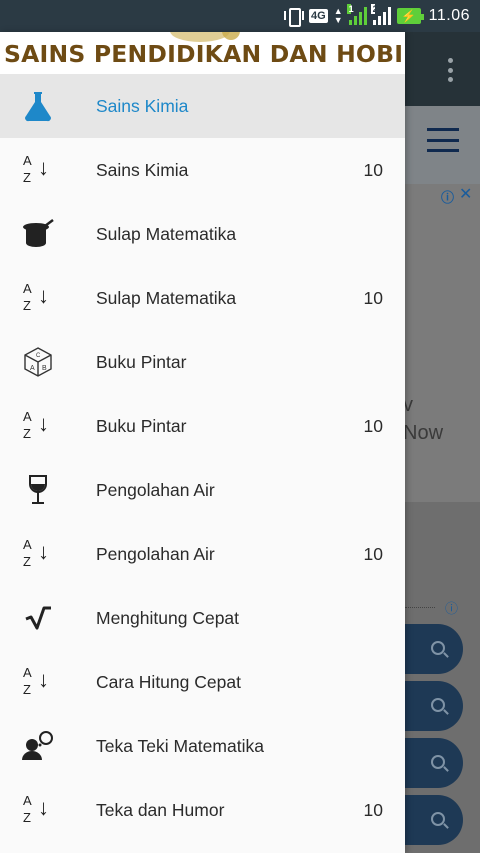 The height and width of the screenshot is (853, 480). I want to click on divider, so click(420, 607).